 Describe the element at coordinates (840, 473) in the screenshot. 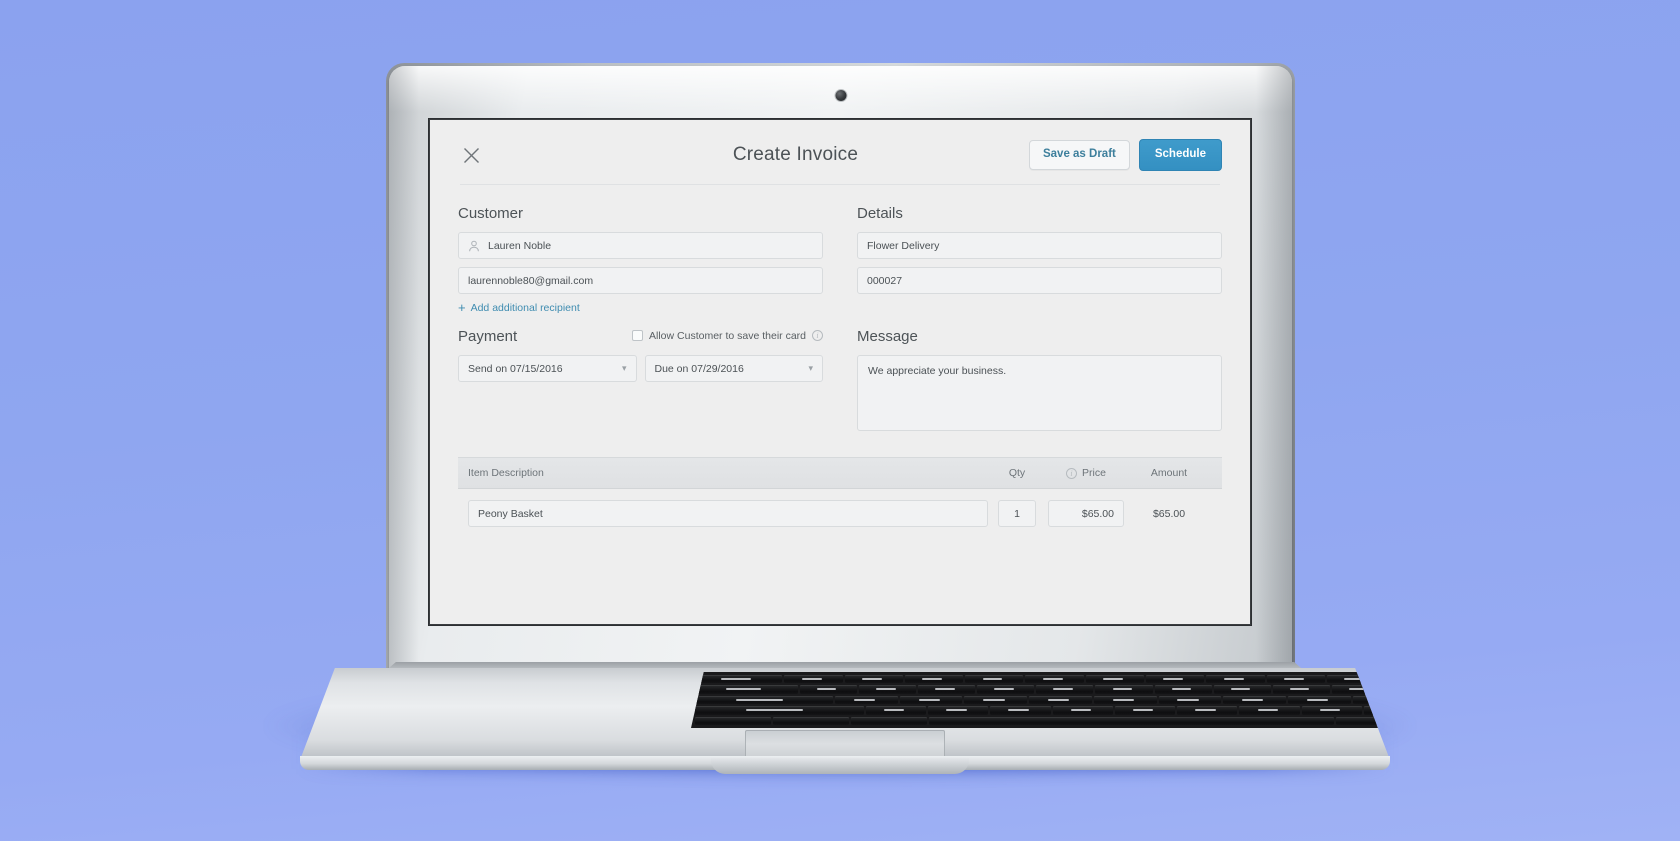

I see `line-items-header: Item Description Qty i Price Amount` at that location.